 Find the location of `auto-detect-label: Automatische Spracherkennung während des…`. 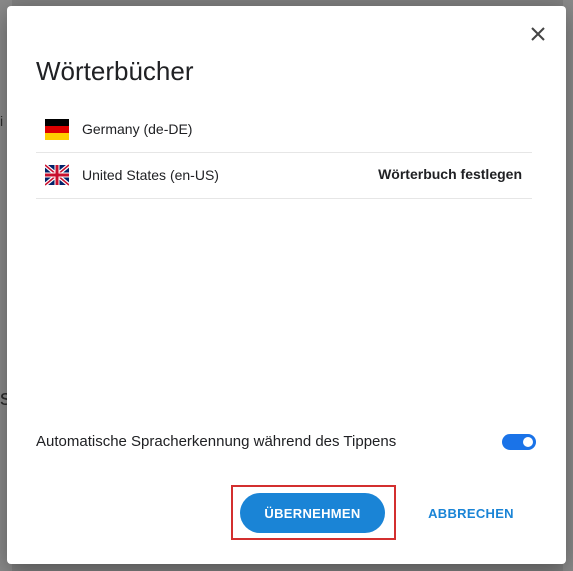

auto-detect-label: Automatische Spracherkennung während des… is located at coordinates (216, 441).